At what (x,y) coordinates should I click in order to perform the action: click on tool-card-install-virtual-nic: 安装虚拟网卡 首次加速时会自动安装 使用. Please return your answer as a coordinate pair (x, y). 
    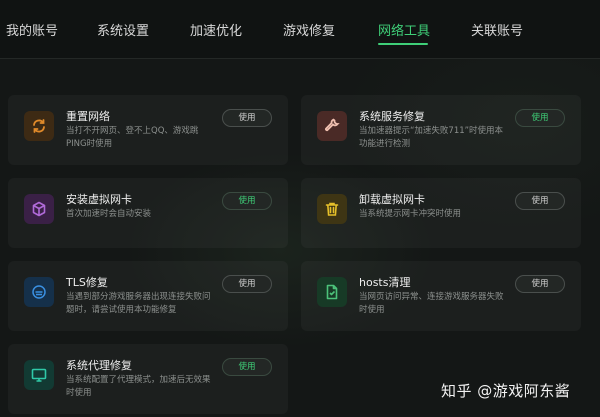
    Looking at the image, I should click on (148, 213).